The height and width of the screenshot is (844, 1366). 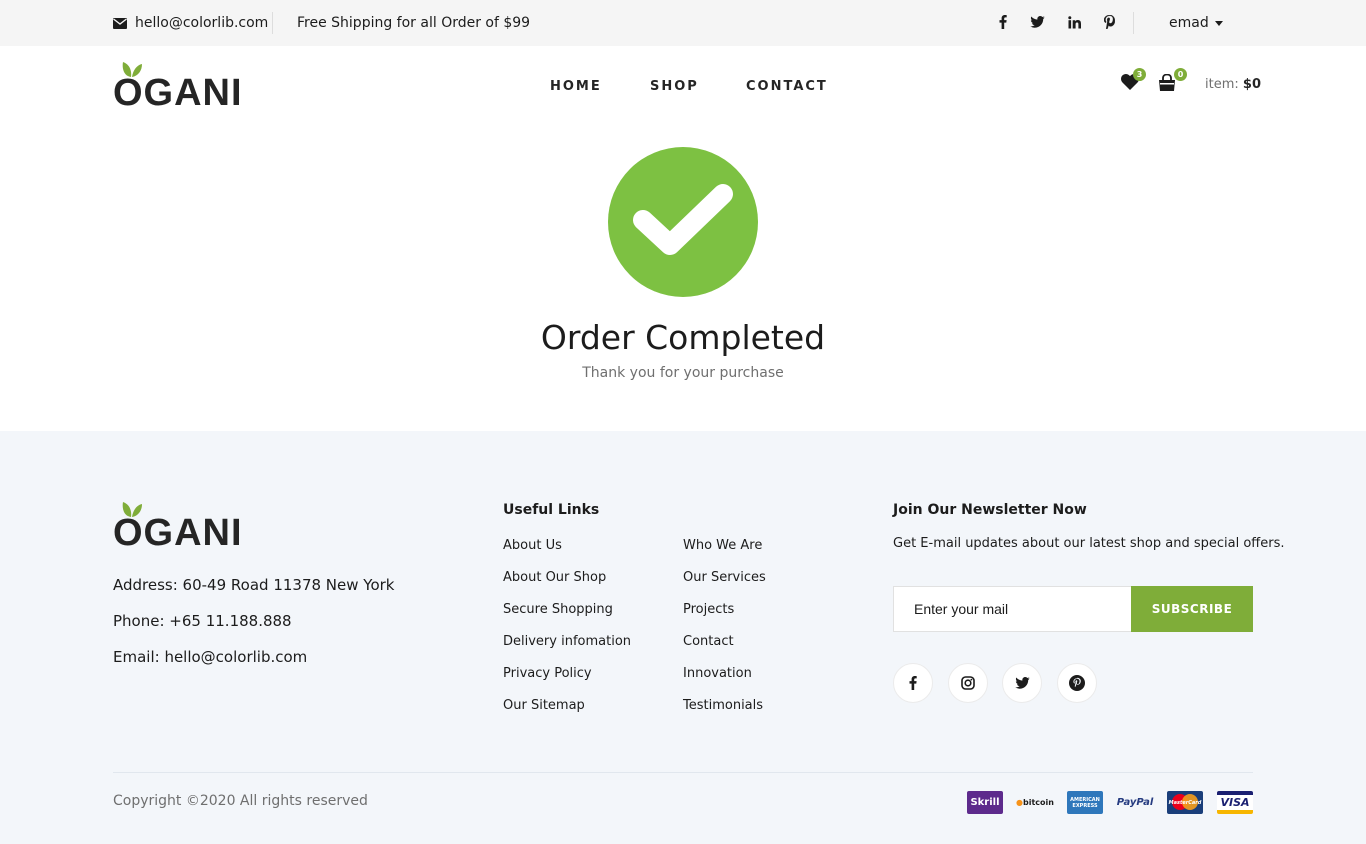 What do you see at coordinates (1167, 82) in the screenshot?
I see `shopping-bag-icon` at bounding box center [1167, 82].